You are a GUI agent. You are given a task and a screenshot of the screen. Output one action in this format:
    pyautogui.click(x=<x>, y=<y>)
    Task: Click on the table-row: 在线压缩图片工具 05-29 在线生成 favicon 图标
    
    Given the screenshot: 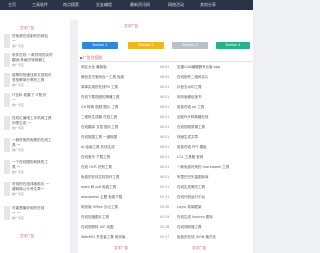 What is the action you would take?
    pyautogui.click(x=165, y=218)
    